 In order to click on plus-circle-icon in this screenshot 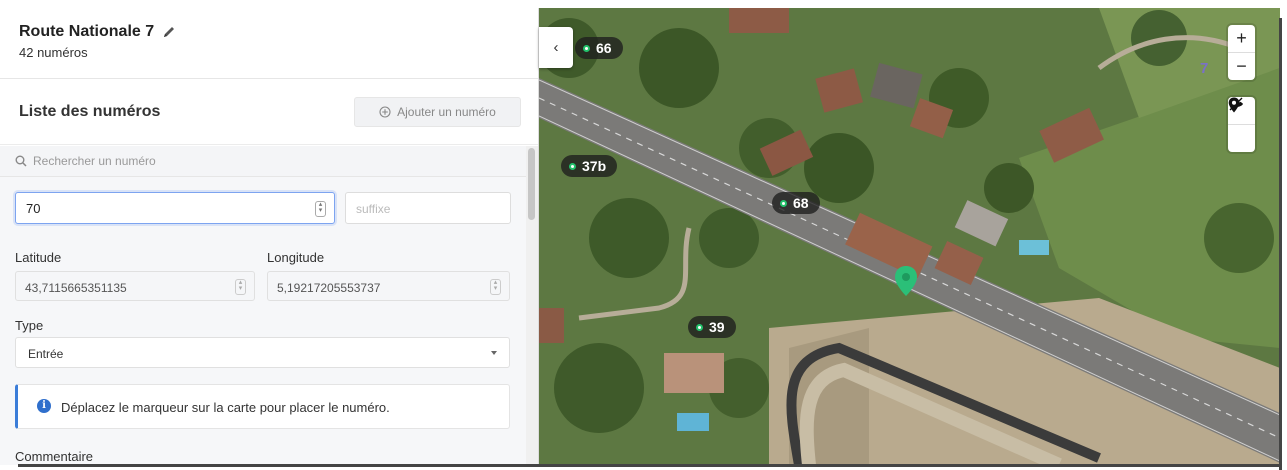, I will do `click(385, 111)`.